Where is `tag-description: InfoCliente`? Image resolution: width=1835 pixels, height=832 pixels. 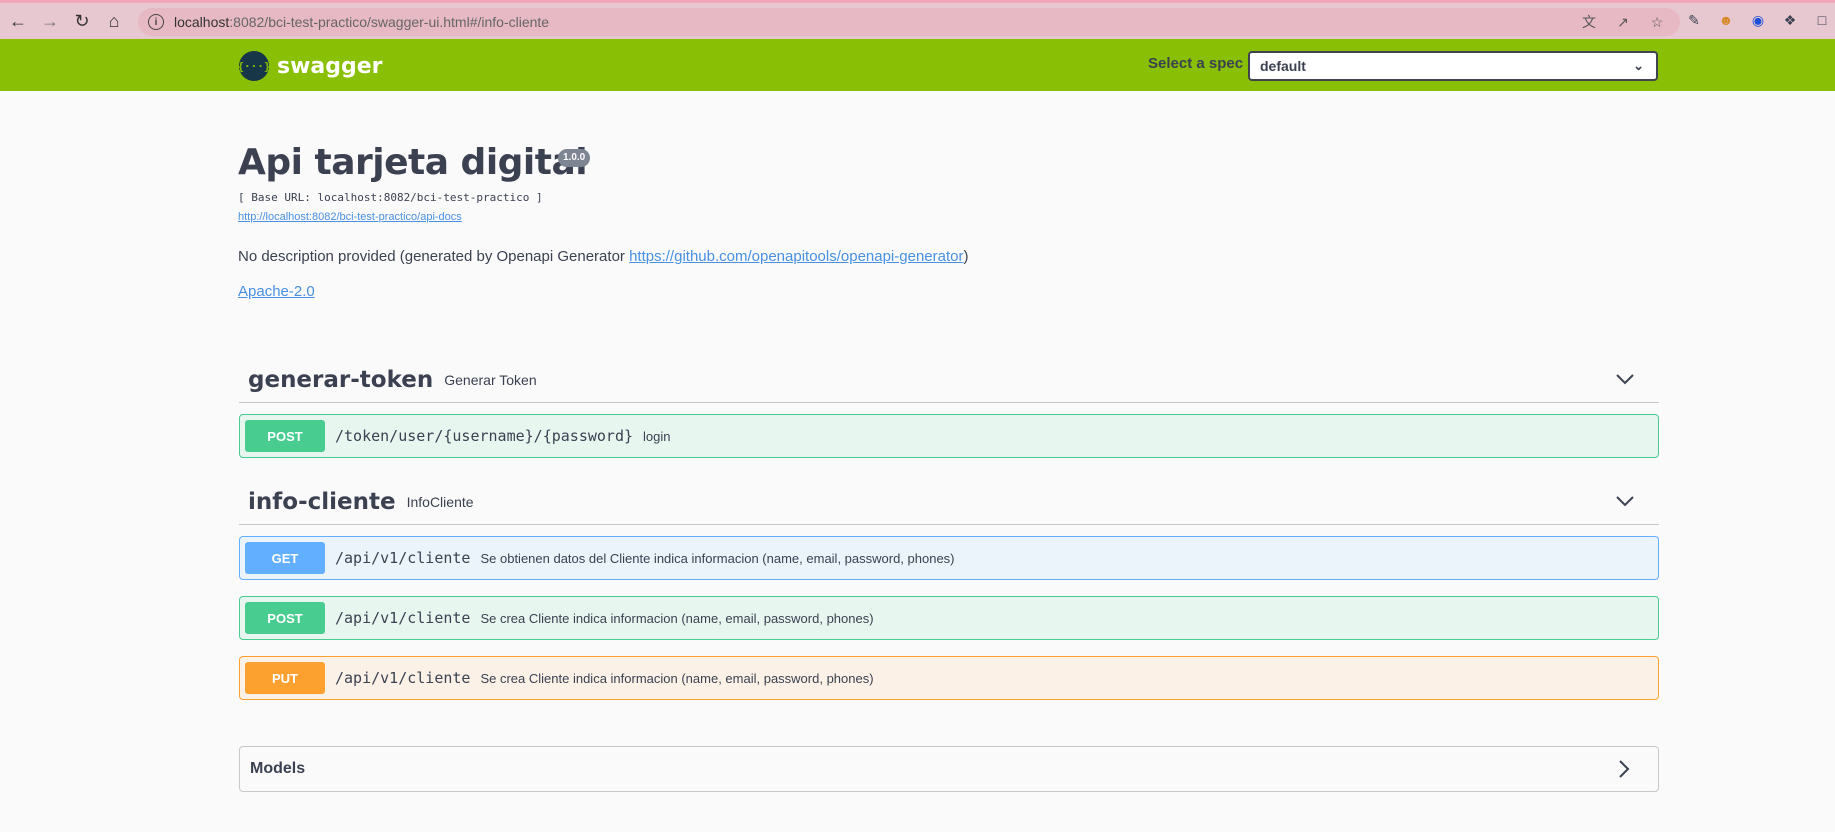 tag-description: InfoCliente is located at coordinates (440, 501).